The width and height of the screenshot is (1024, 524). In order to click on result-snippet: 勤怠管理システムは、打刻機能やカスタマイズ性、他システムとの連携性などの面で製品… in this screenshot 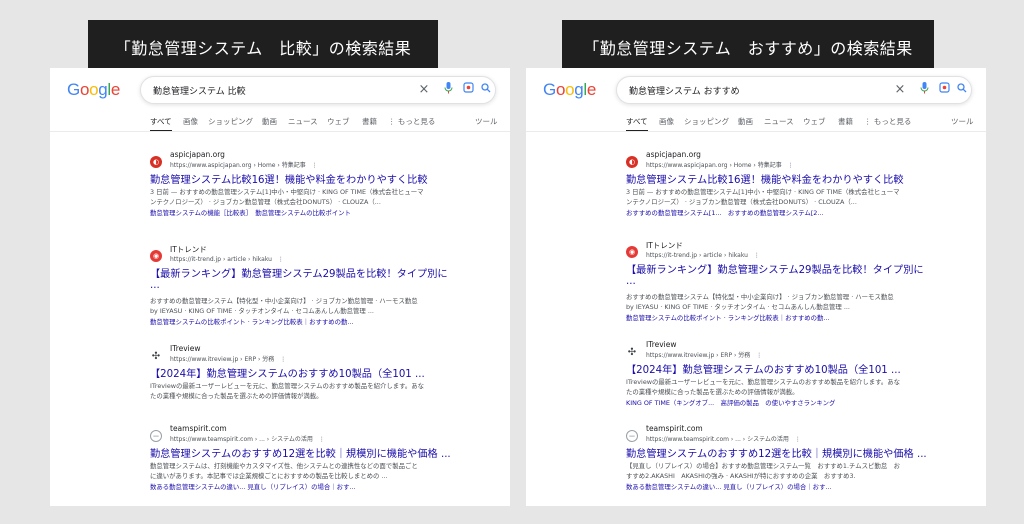, I will do `click(284, 466)`.